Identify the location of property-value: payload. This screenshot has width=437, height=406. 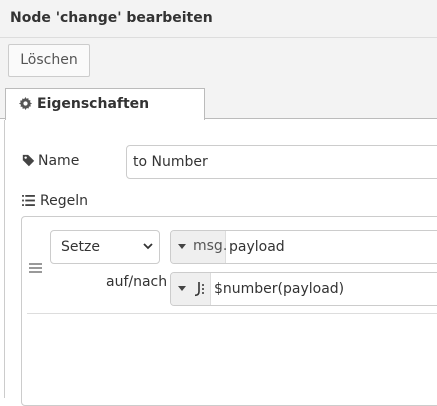
(257, 247).